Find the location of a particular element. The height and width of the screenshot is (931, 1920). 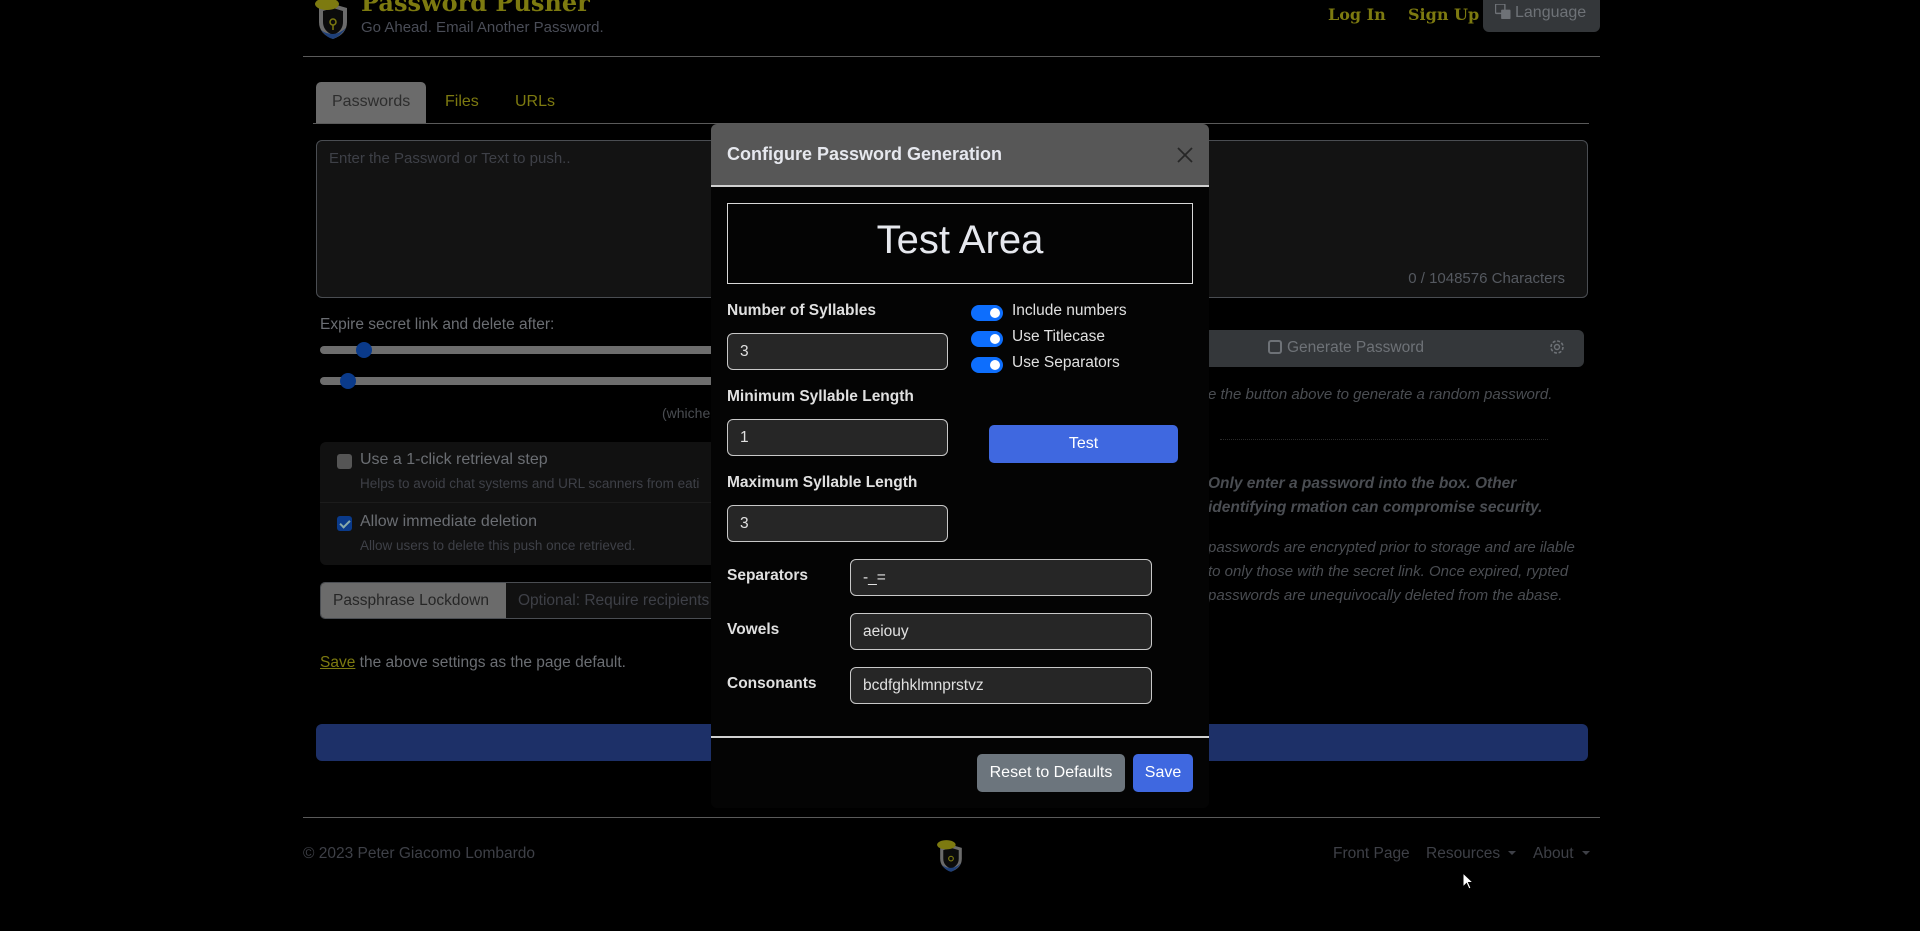

days-slider-handle is located at coordinates (364, 350).